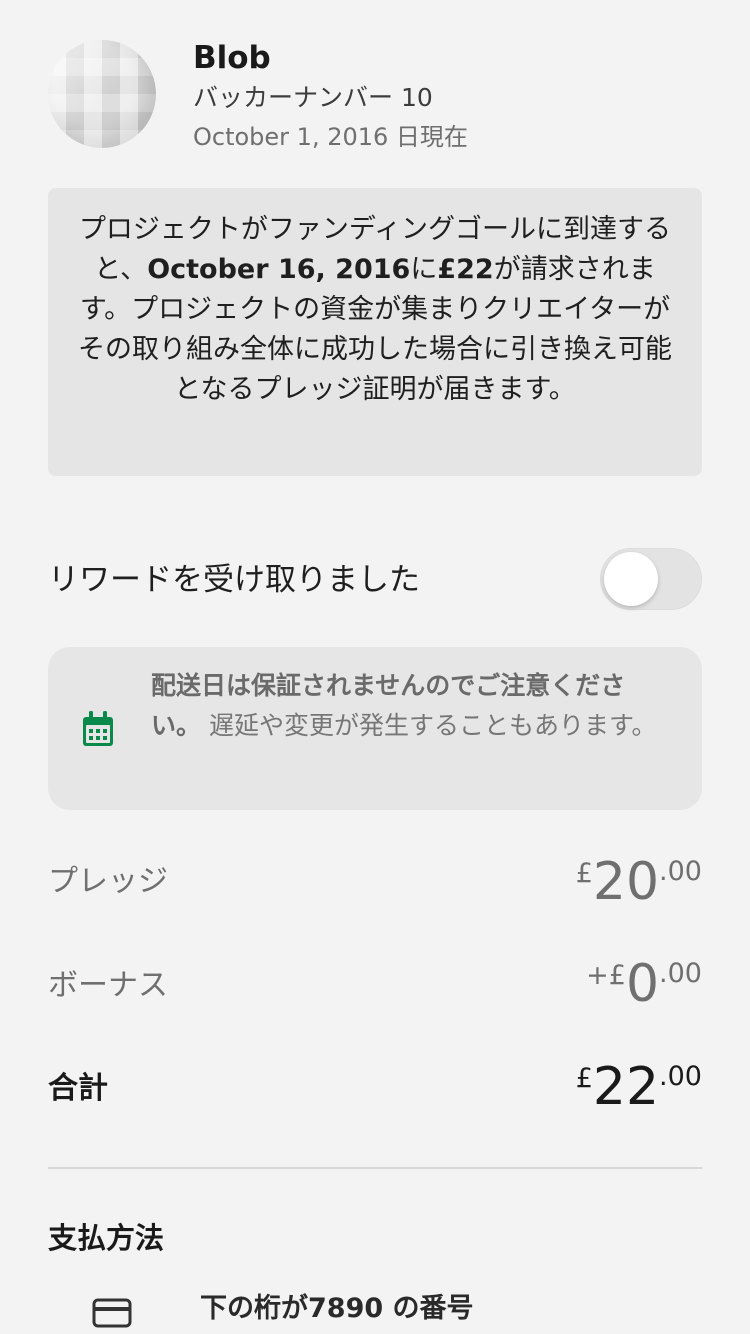  Describe the element at coordinates (631, 579) in the screenshot. I see `toggle-knob` at that location.